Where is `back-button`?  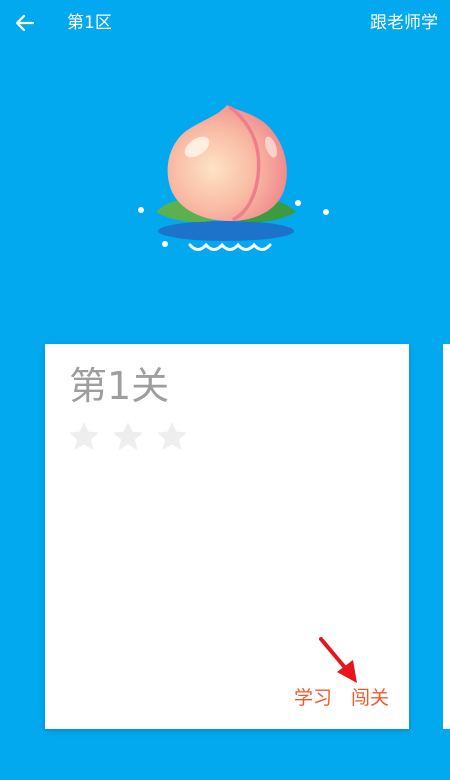
back-button is located at coordinates (25, 23).